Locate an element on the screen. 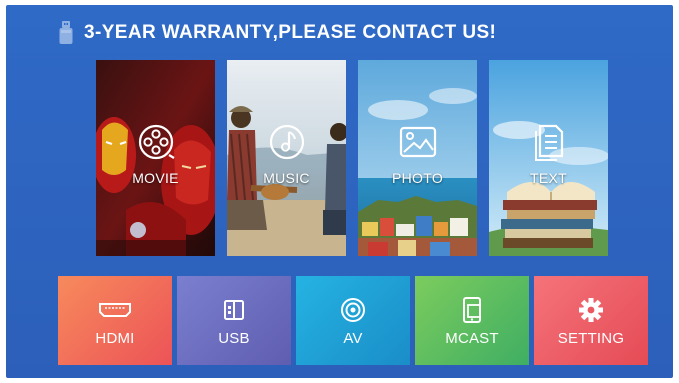  hdmi-label: HDMI is located at coordinates (115, 338).